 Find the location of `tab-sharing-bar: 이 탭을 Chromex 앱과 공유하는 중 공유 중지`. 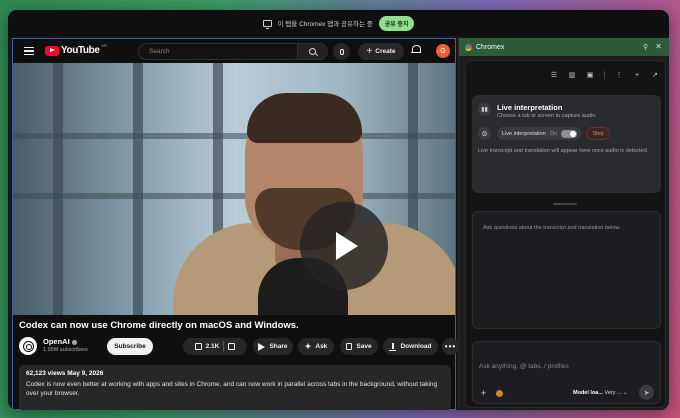

tab-sharing-bar: 이 탭을 Chromex 앱과 공유하는 중 공유 중지 is located at coordinates (338, 23).